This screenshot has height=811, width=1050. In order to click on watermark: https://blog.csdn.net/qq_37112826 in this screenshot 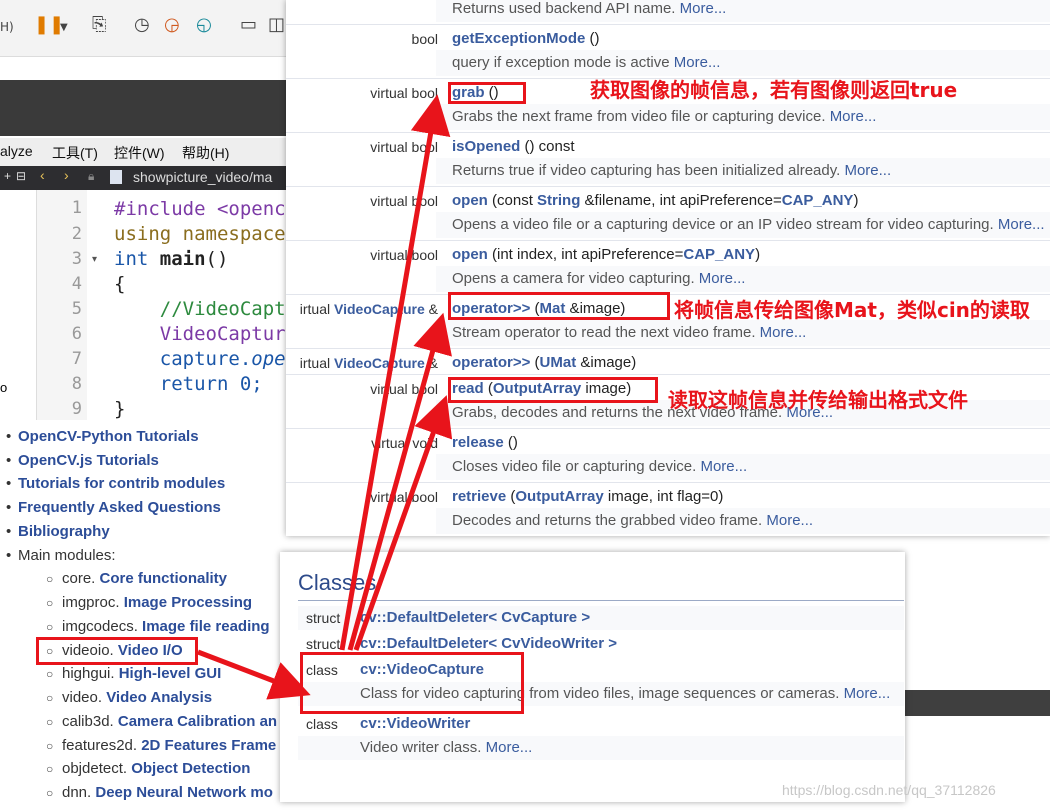, I will do `click(889, 790)`.